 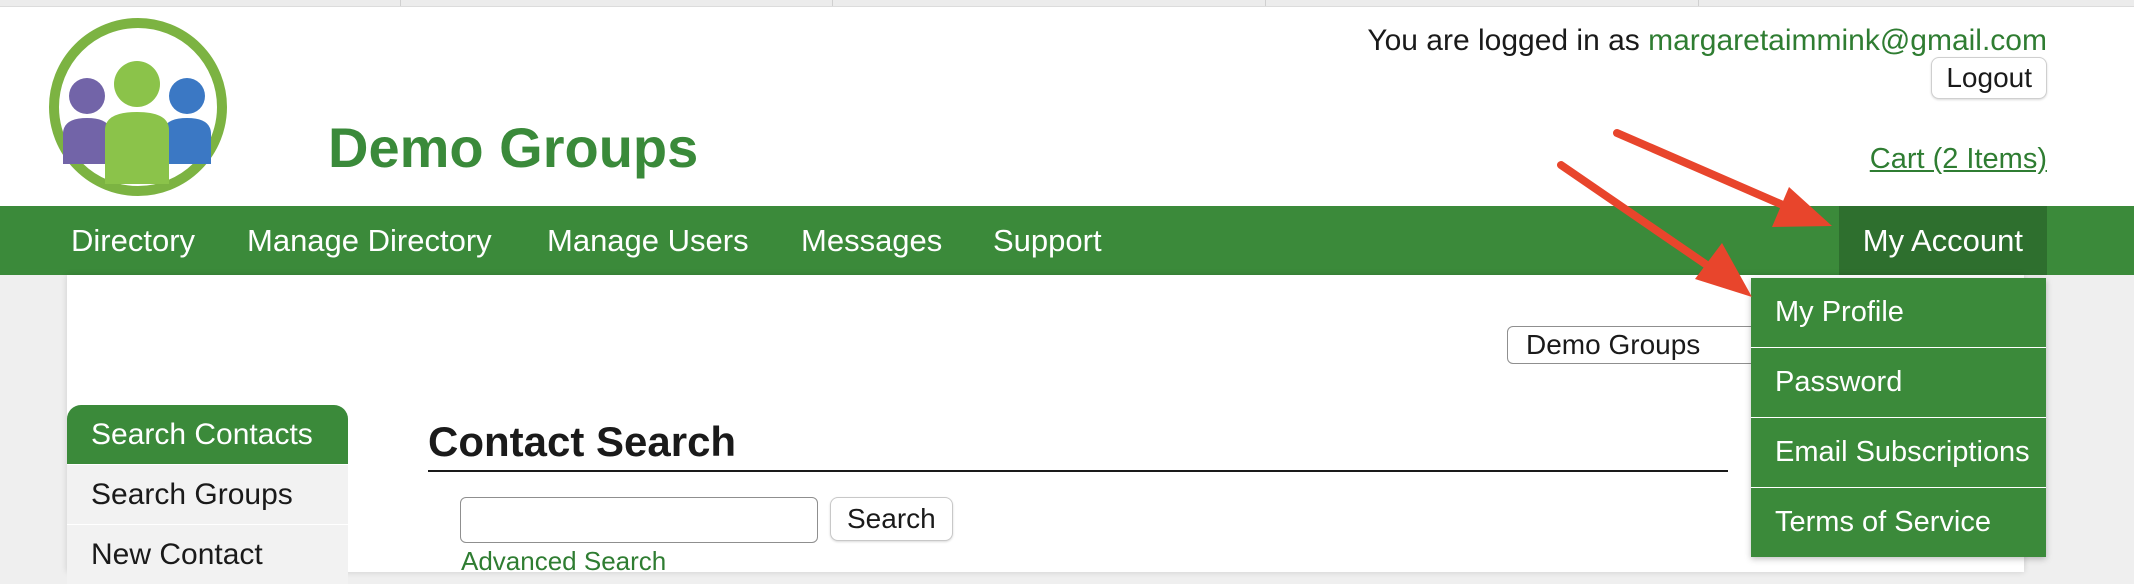 What do you see at coordinates (639, 520) in the screenshot?
I see `search-input` at bounding box center [639, 520].